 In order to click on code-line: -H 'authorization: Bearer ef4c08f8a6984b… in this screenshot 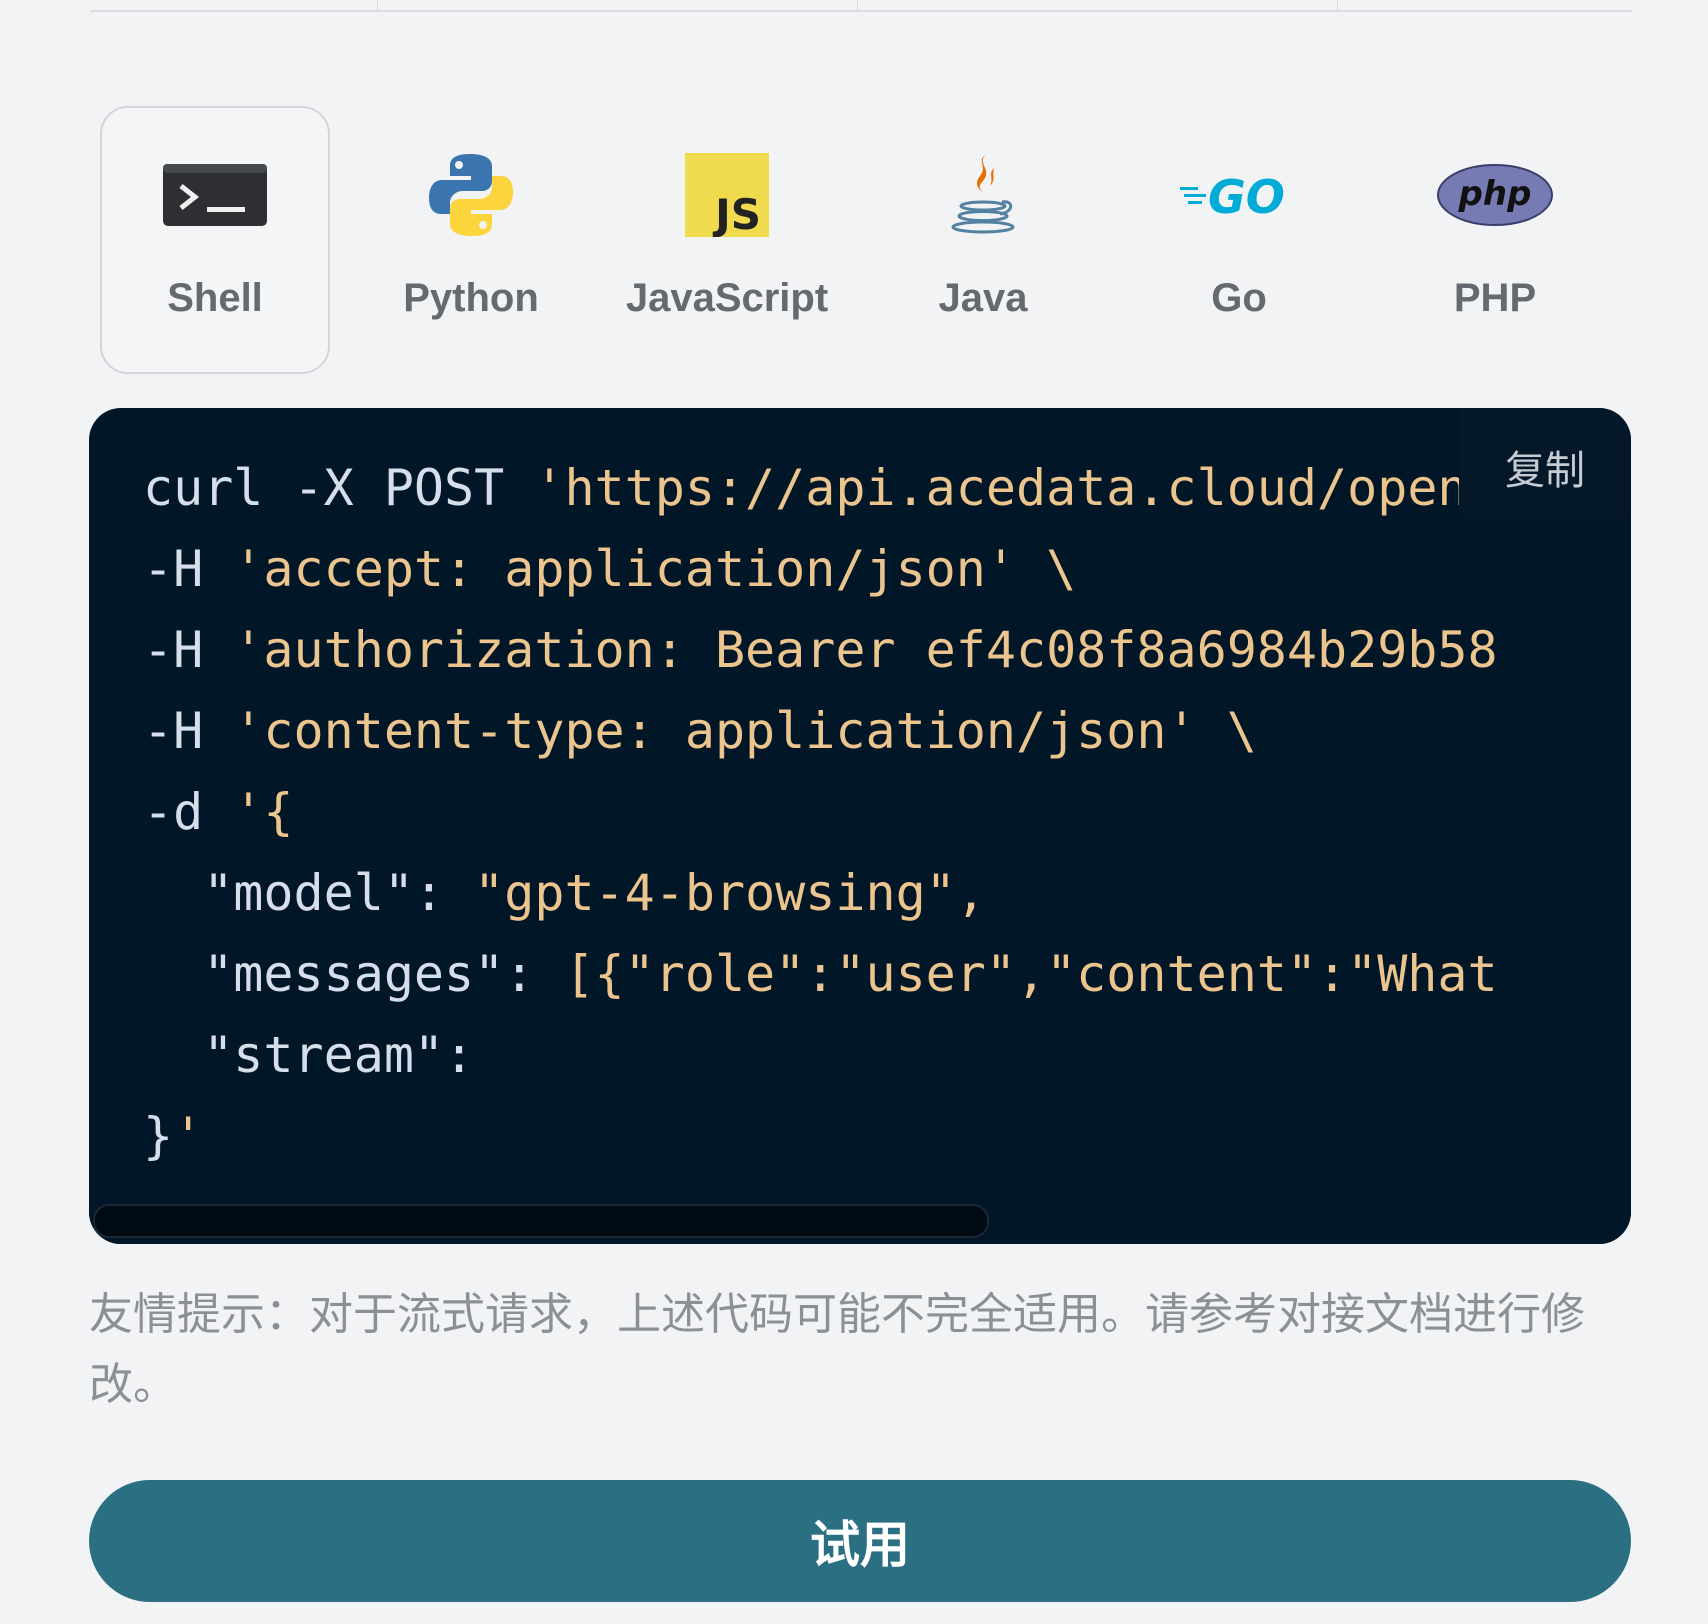, I will do `click(820, 650)`.